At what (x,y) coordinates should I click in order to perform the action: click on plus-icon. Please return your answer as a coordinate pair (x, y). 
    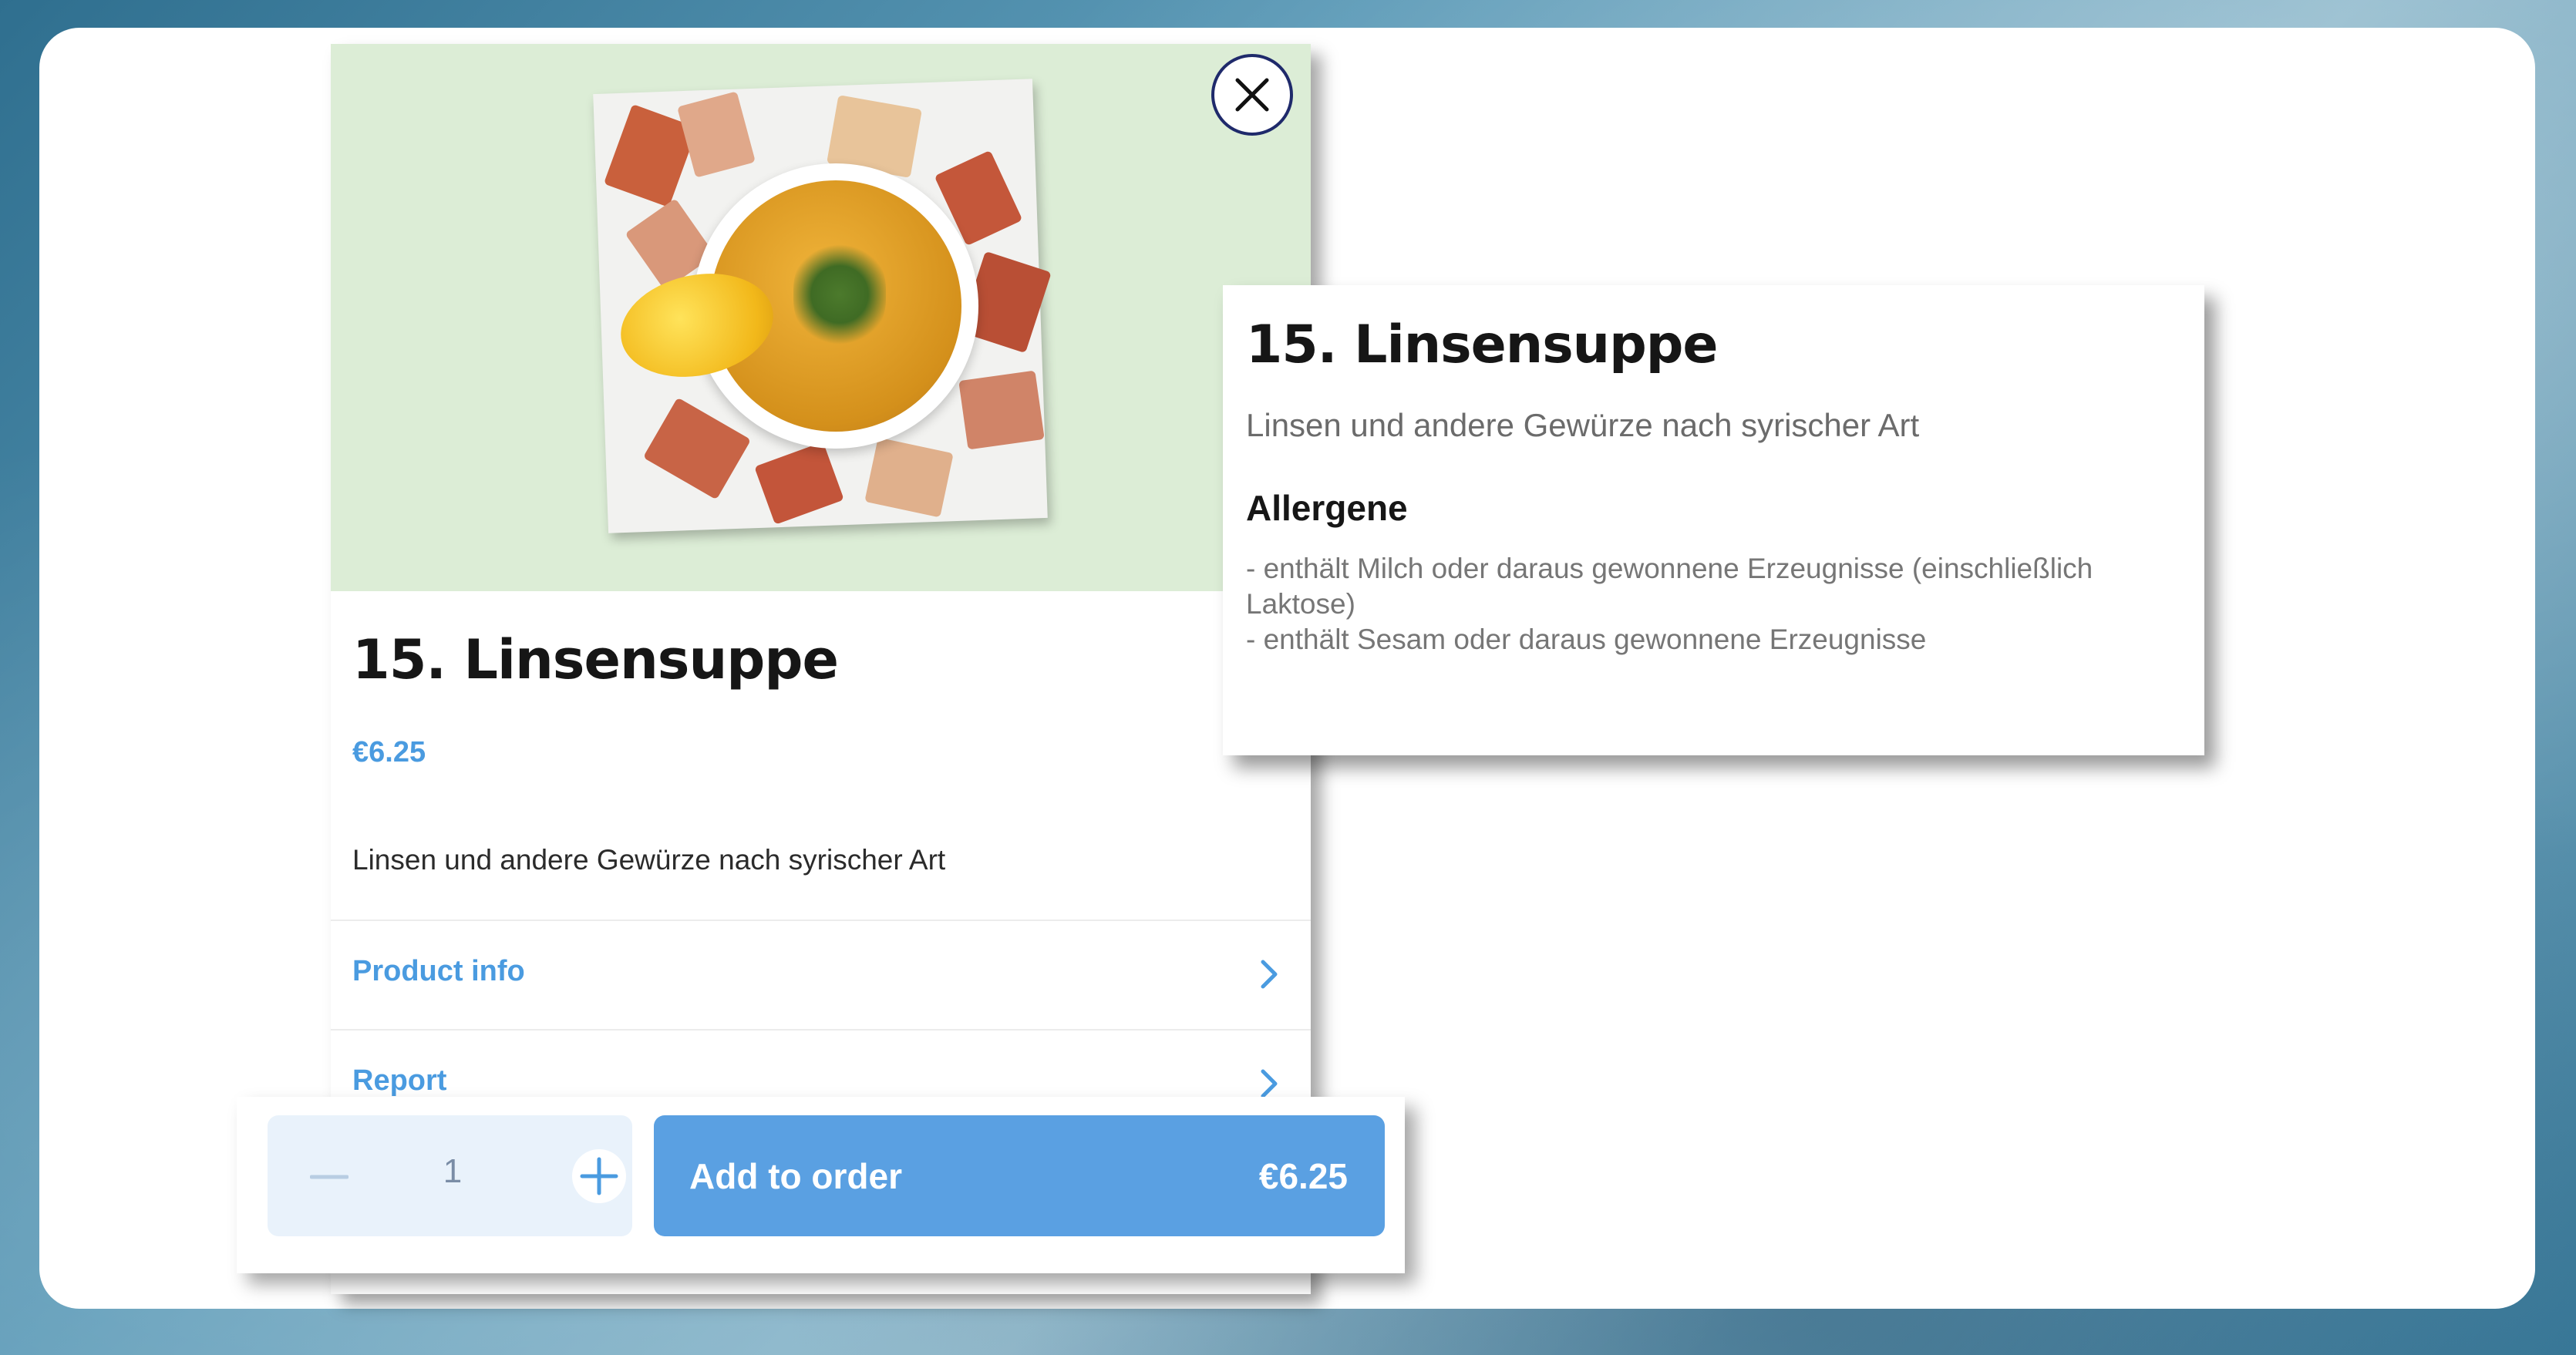
    Looking at the image, I should click on (599, 1176).